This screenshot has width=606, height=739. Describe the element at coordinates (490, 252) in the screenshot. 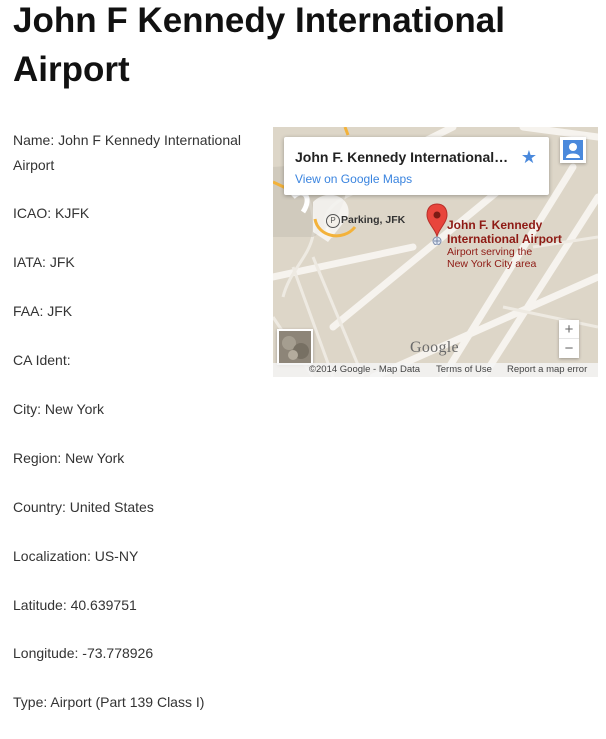

I see `pin-description-line: Airport serving the` at that location.